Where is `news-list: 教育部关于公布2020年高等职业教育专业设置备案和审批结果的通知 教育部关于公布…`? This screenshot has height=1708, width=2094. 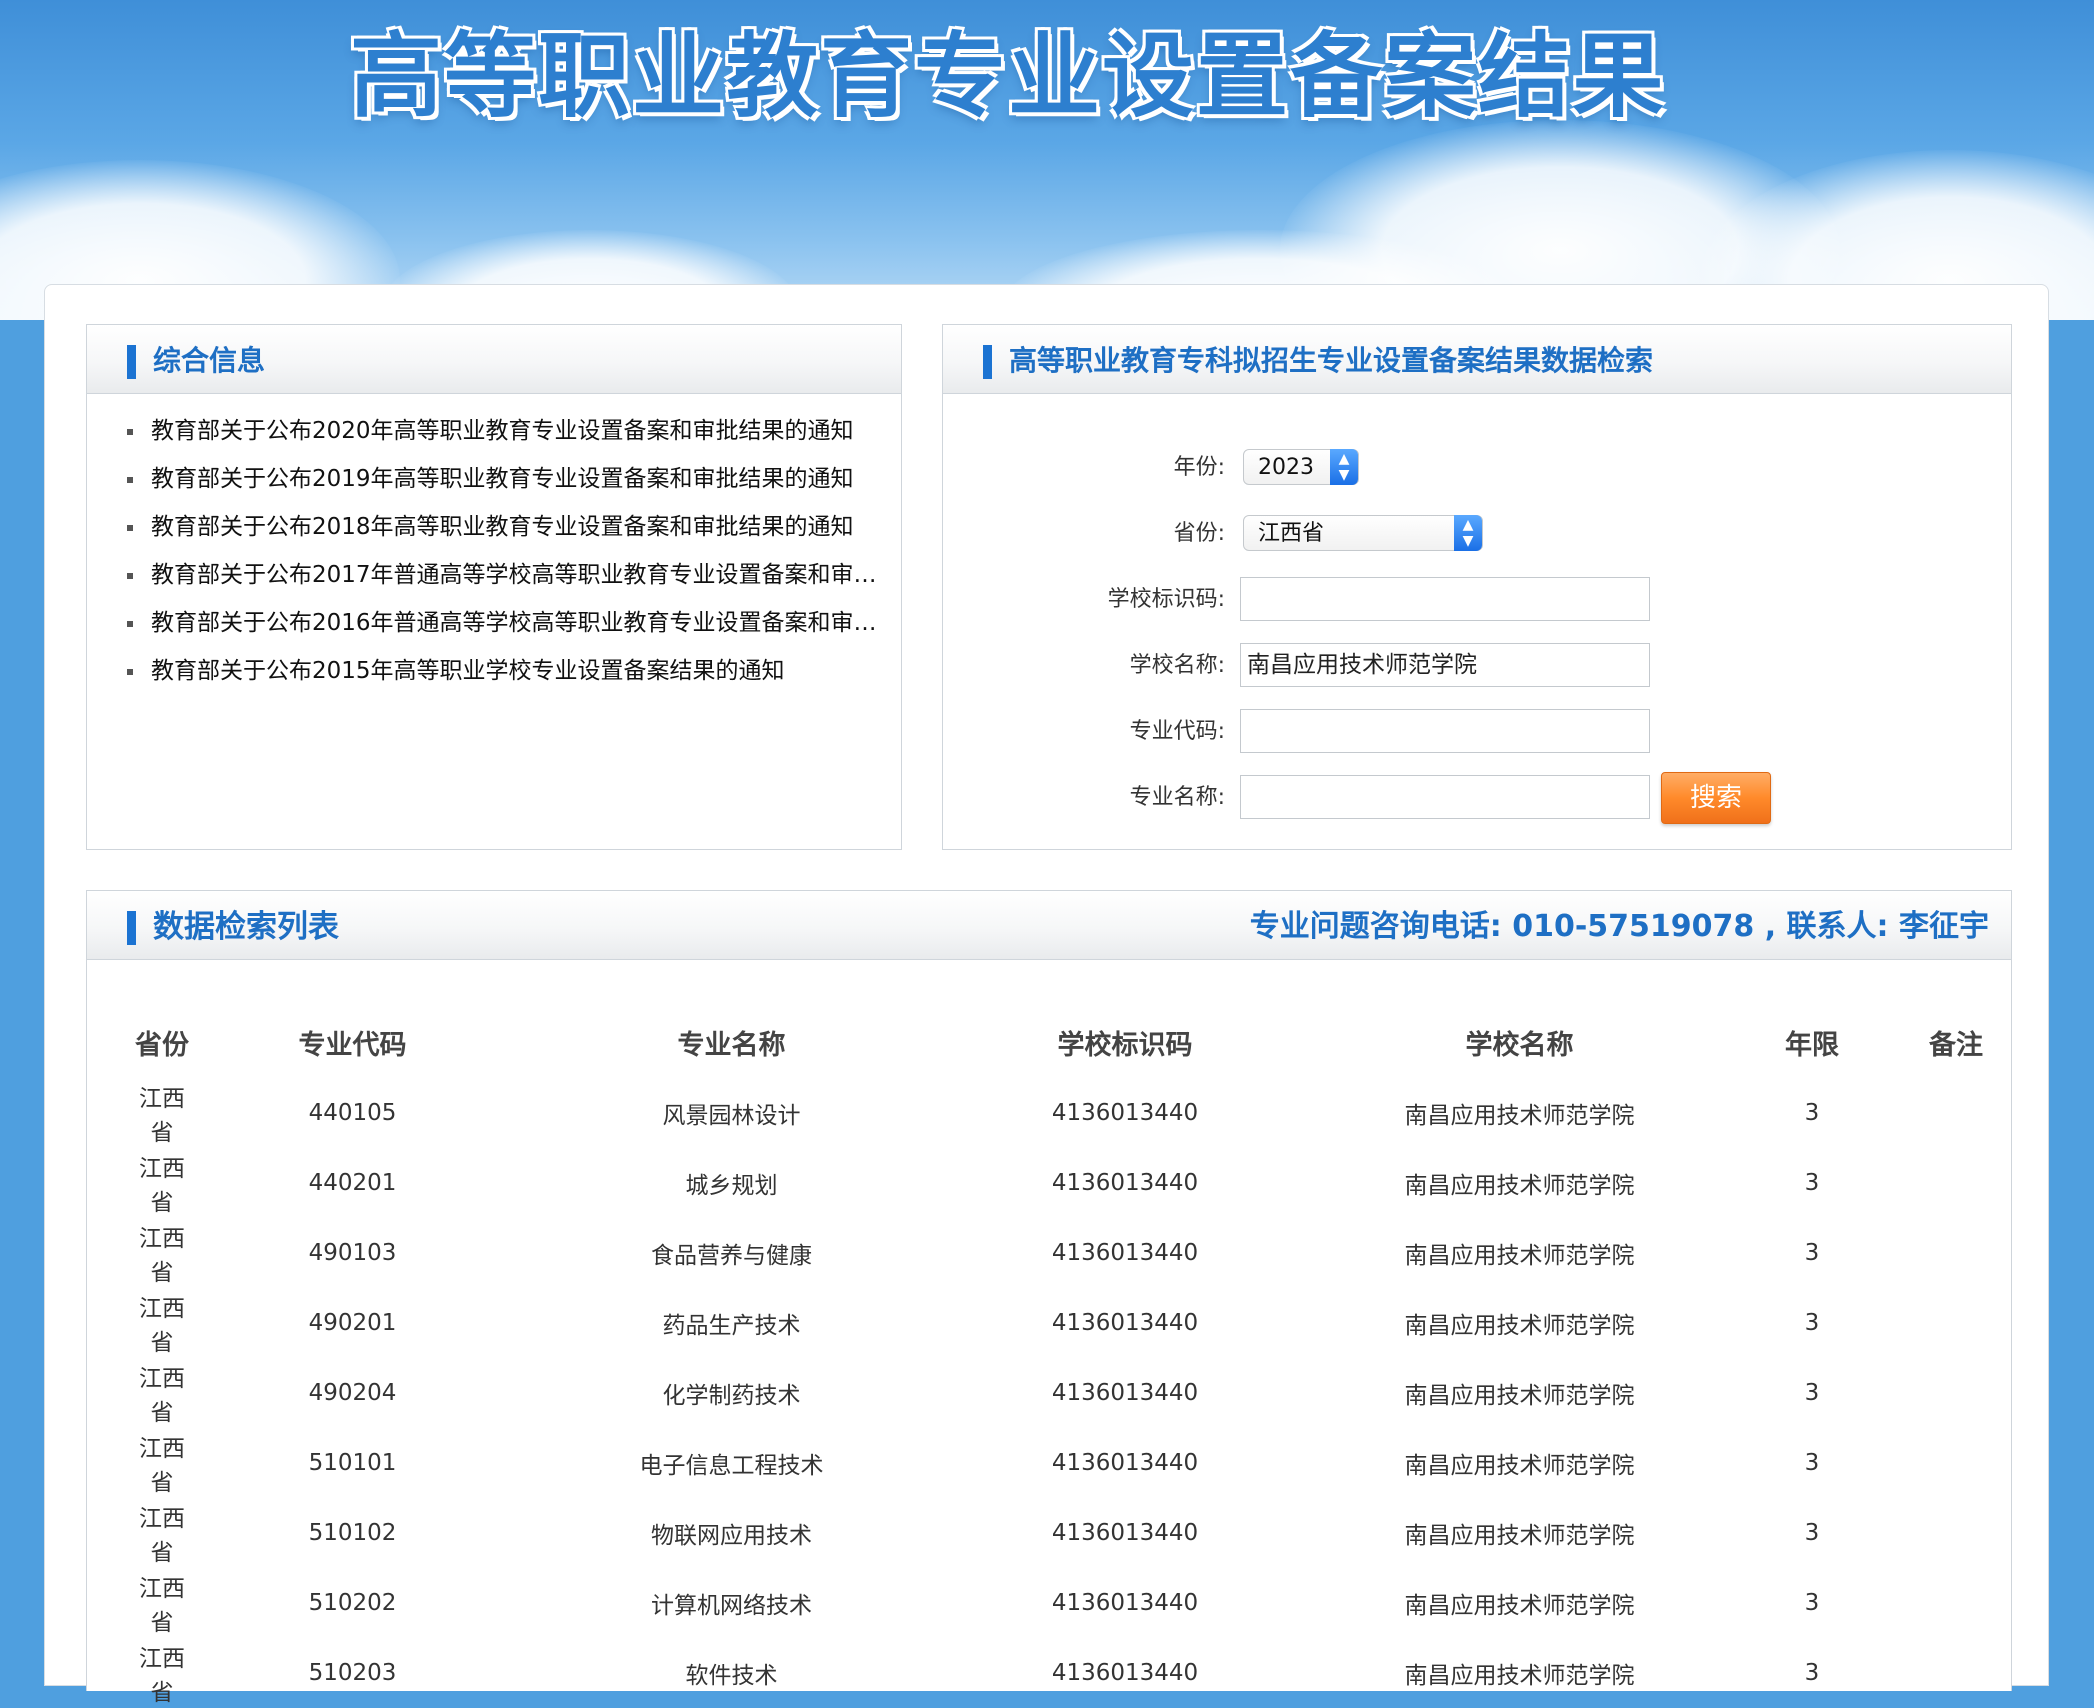
news-list: 教育部关于公布2020年高等职业教育专业设置备案和审批结果的通知 教育部关于公布… is located at coordinates (509, 551).